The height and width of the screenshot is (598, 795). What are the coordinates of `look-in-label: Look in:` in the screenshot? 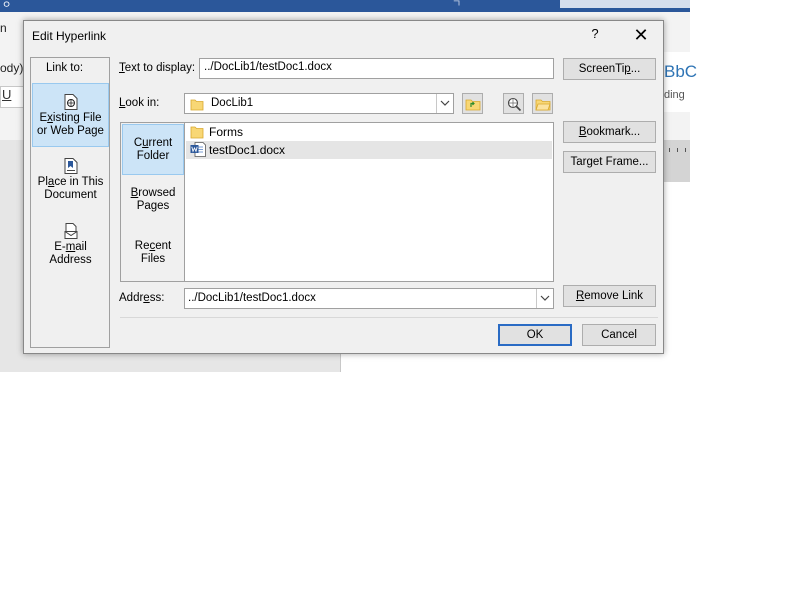 It's located at (139, 103).